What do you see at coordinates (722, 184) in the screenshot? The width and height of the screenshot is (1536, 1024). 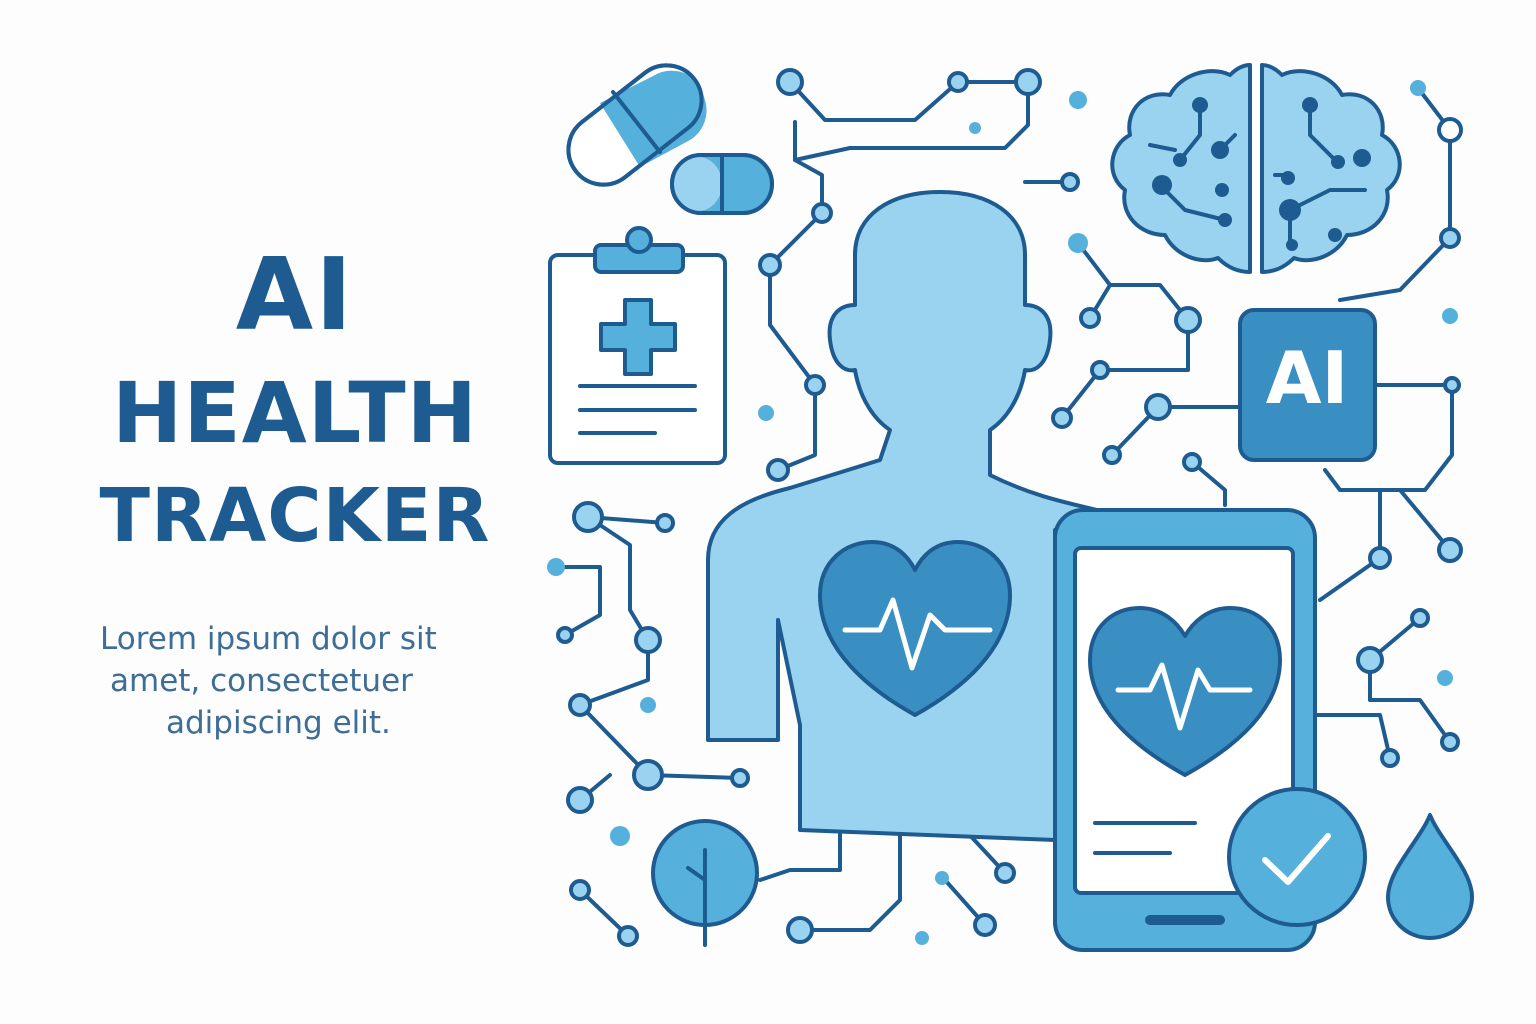 I see `pill-icon` at bounding box center [722, 184].